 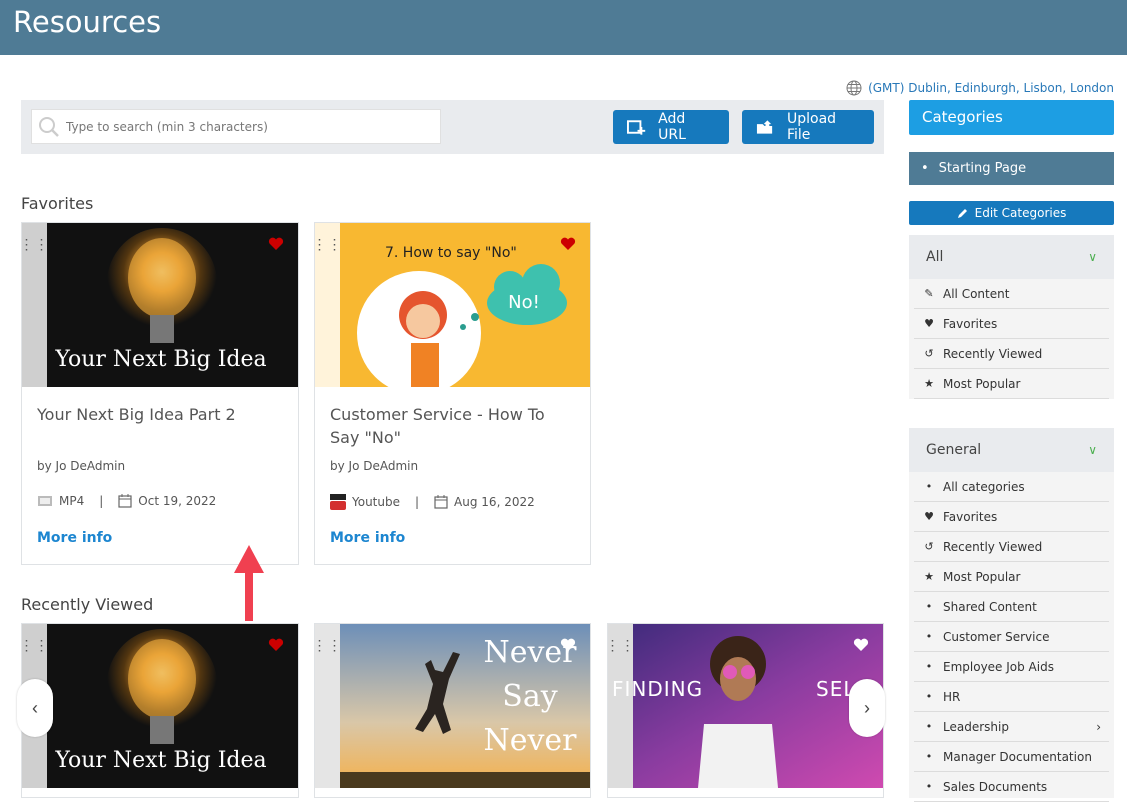 I want to click on carousel-prev-button: ‹, so click(x=35, y=708).